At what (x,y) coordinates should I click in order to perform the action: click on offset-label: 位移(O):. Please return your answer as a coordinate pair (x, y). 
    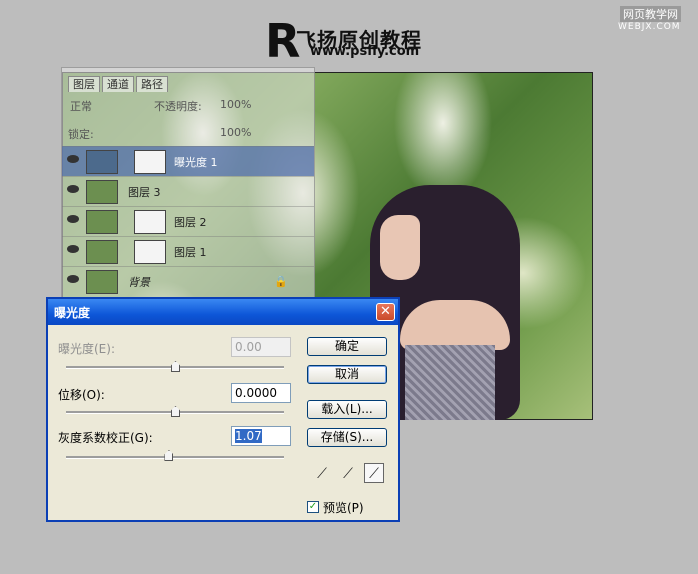
    Looking at the image, I should click on (81, 395).